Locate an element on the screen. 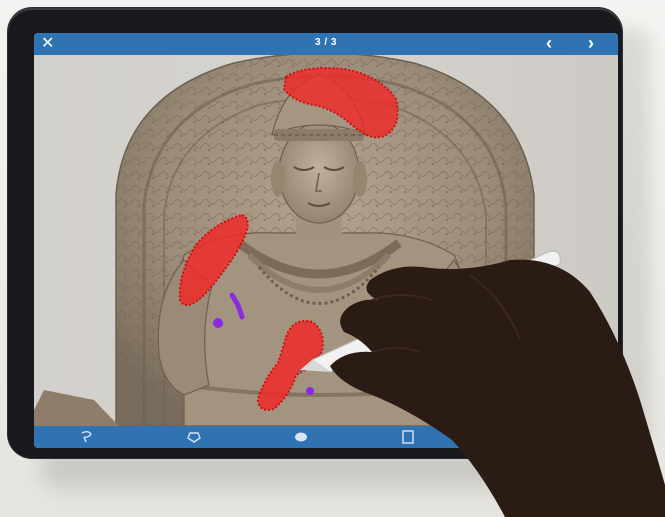 This screenshot has height=517, width=665. rectangle-icon is located at coordinates (408, 437).